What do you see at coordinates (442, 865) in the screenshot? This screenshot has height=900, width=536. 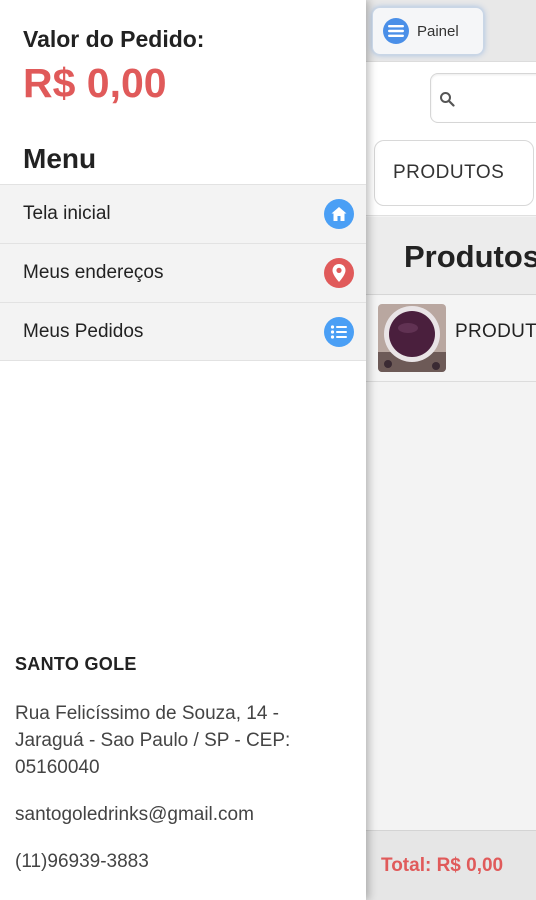 I see `footer-total: Total: R$ 0,00` at bounding box center [442, 865].